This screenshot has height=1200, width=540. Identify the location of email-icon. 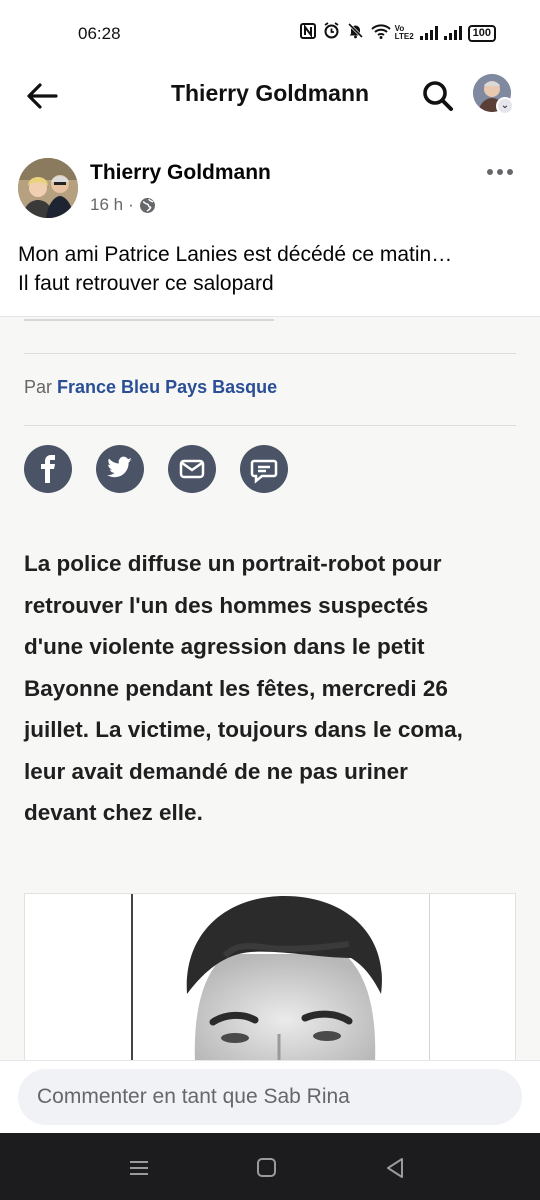
(192, 469).